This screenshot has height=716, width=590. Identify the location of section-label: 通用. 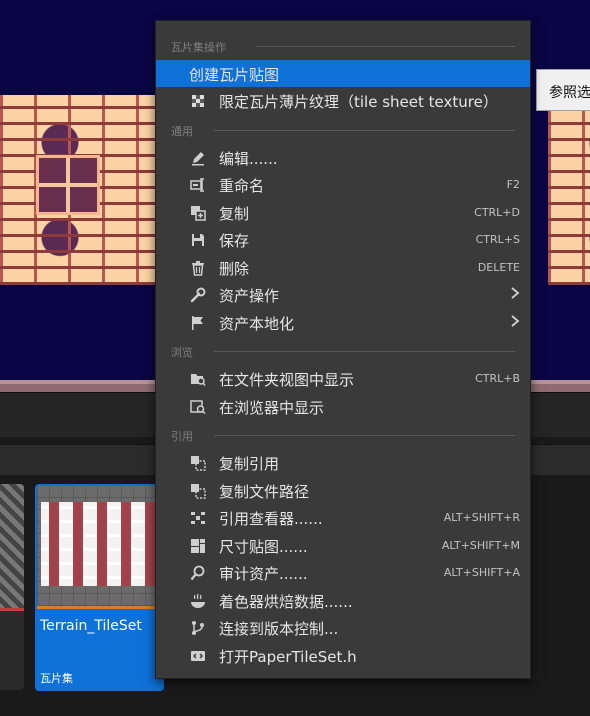
(182, 131).